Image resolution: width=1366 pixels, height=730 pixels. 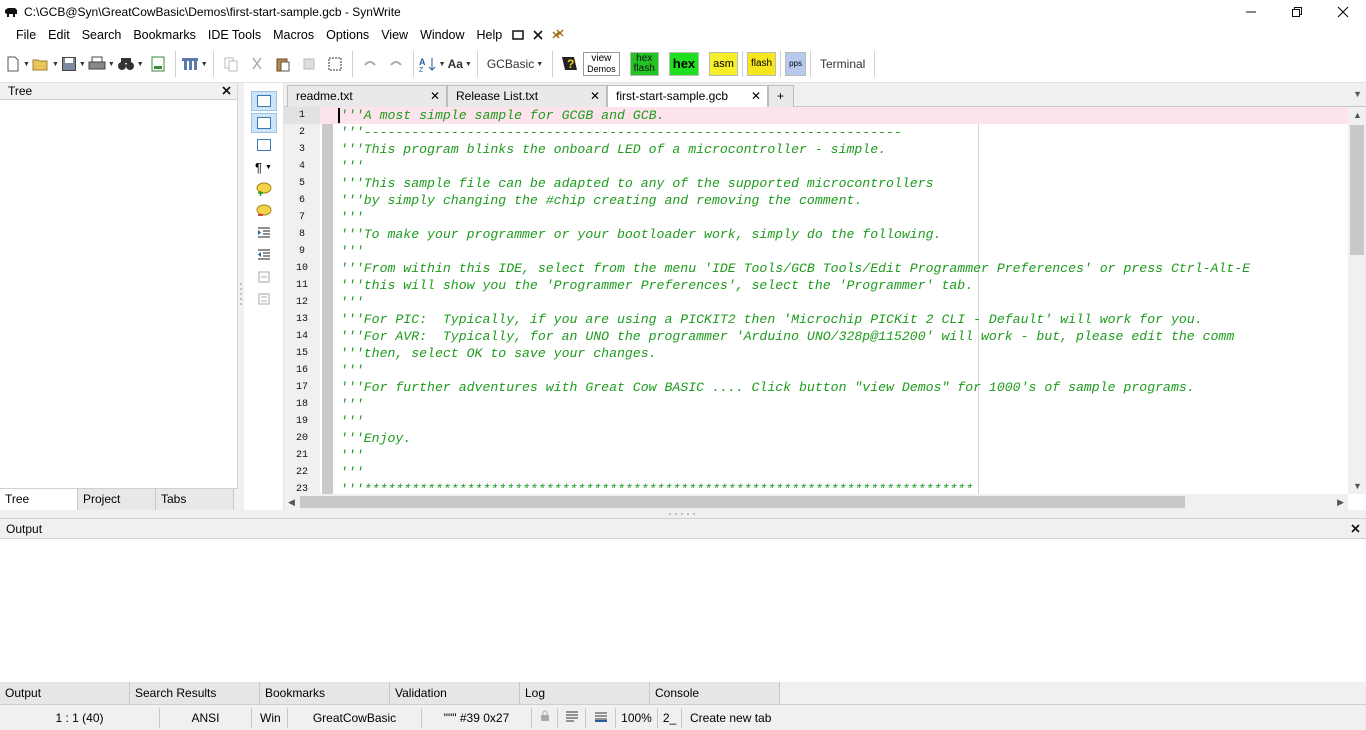 I want to click on hex-flash-button: hex flash, so click(x=644, y=64).